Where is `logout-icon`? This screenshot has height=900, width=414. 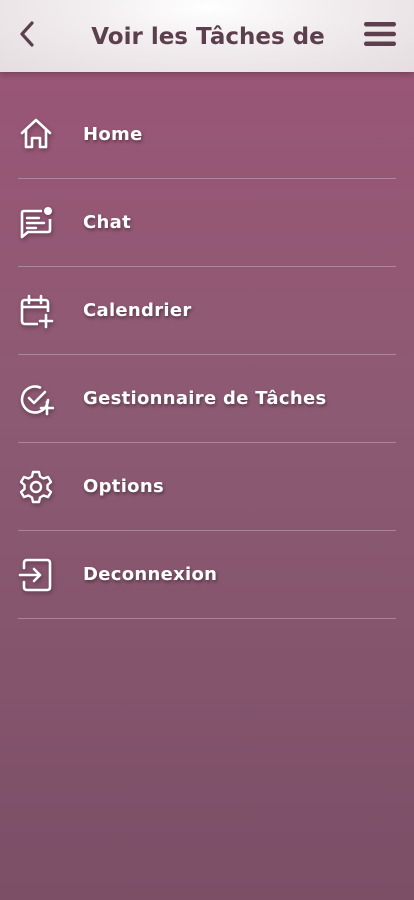
logout-icon is located at coordinates (36, 575).